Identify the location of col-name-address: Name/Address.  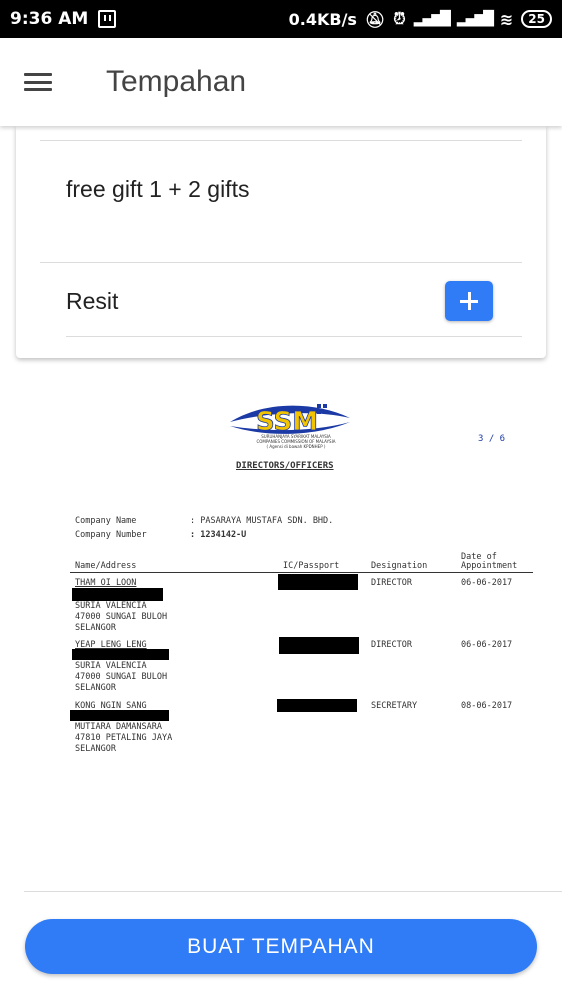
(106, 566).